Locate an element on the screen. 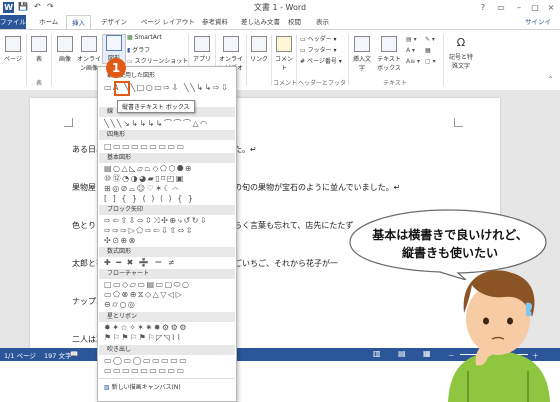 This screenshot has width=560, height=402. shape-row-callouts-1: ▭◯▭◯▭▭▭▭▭ is located at coordinates (168, 361).